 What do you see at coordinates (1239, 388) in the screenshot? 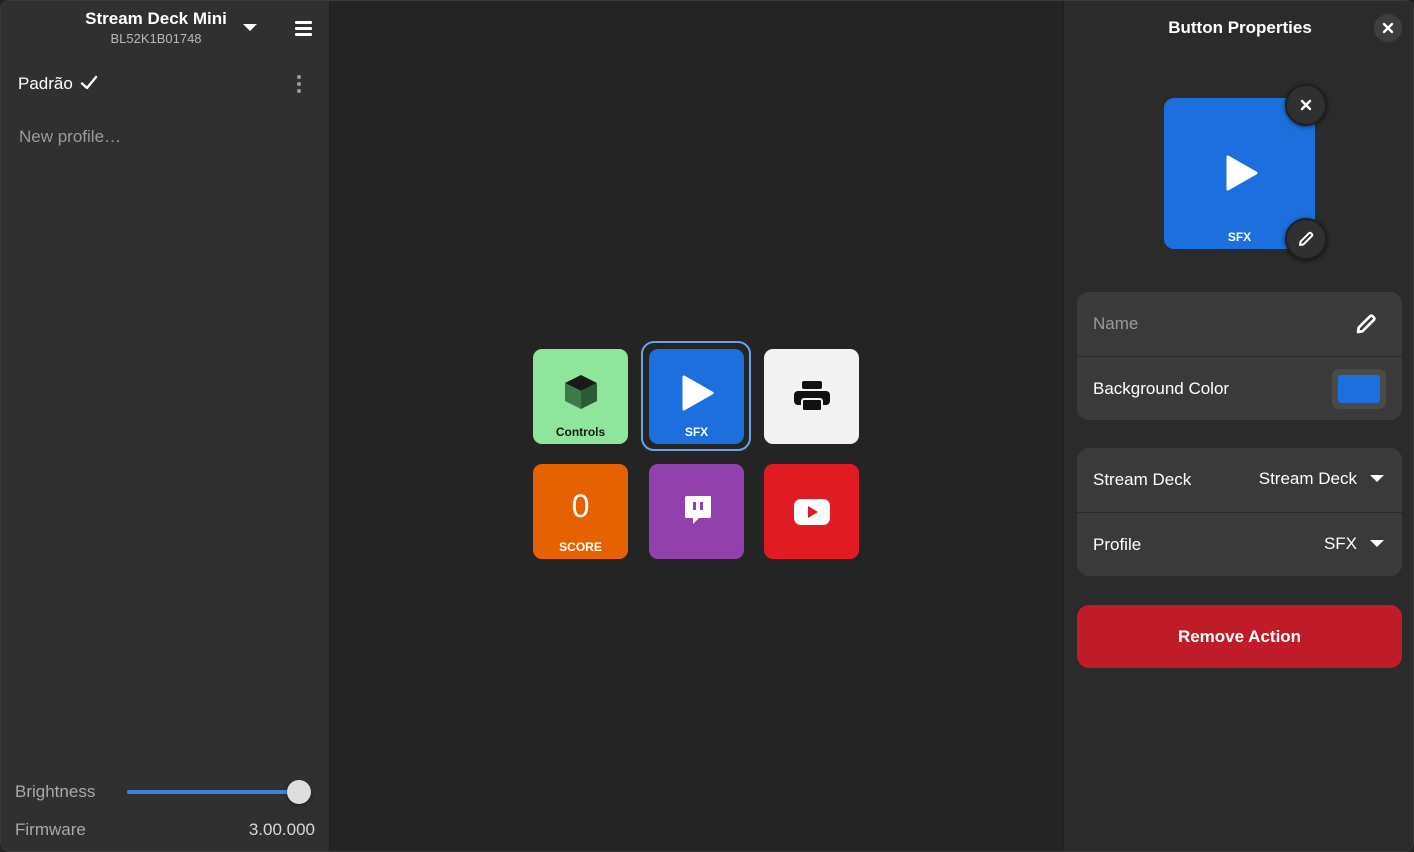
I see `background-color-row: Background Color` at bounding box center [1239, 388].